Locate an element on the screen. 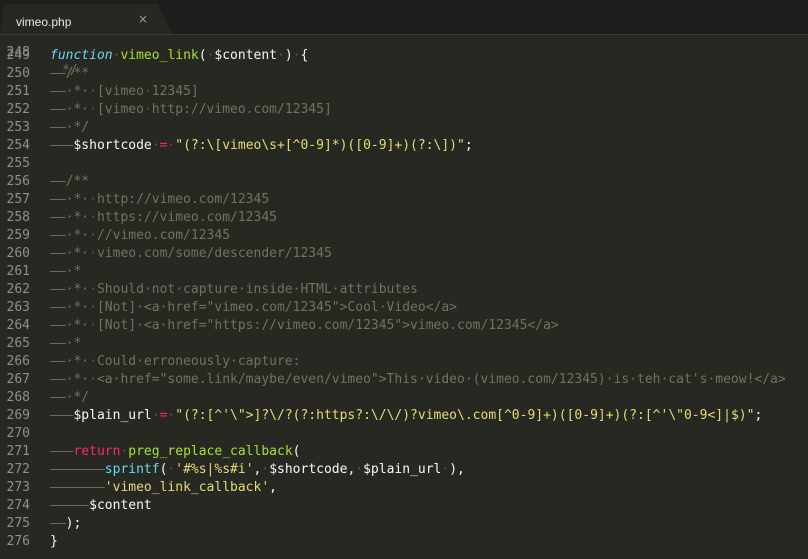 The height and width of the screenshot is (559, 808). line-number: 273 is located at coordinates (18, 487).